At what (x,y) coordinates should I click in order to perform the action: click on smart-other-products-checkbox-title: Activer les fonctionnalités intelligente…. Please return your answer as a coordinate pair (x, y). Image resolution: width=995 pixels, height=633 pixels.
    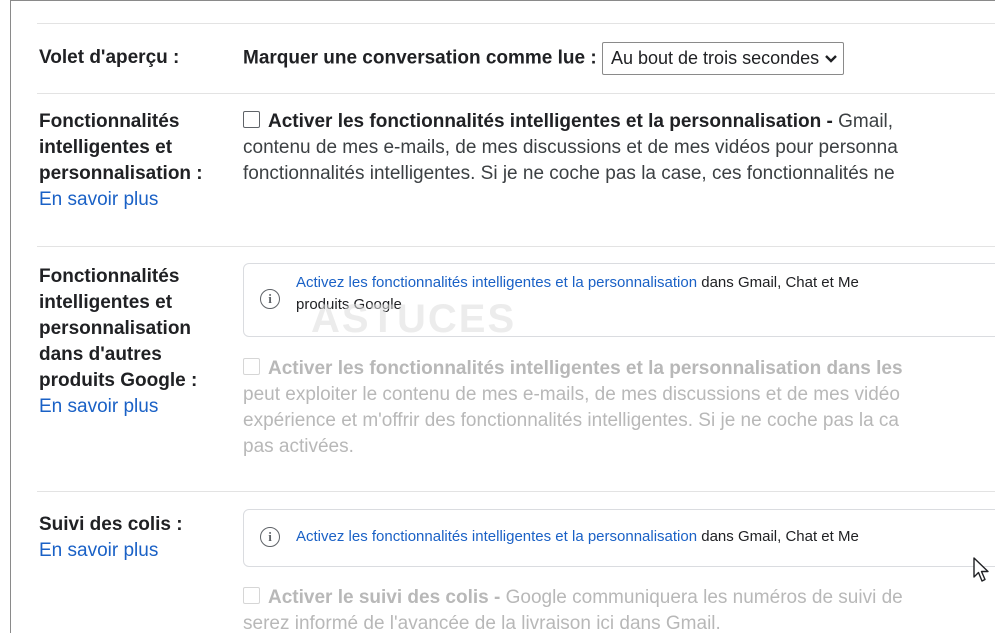
    Looking at the image, I should click on (585, 368).